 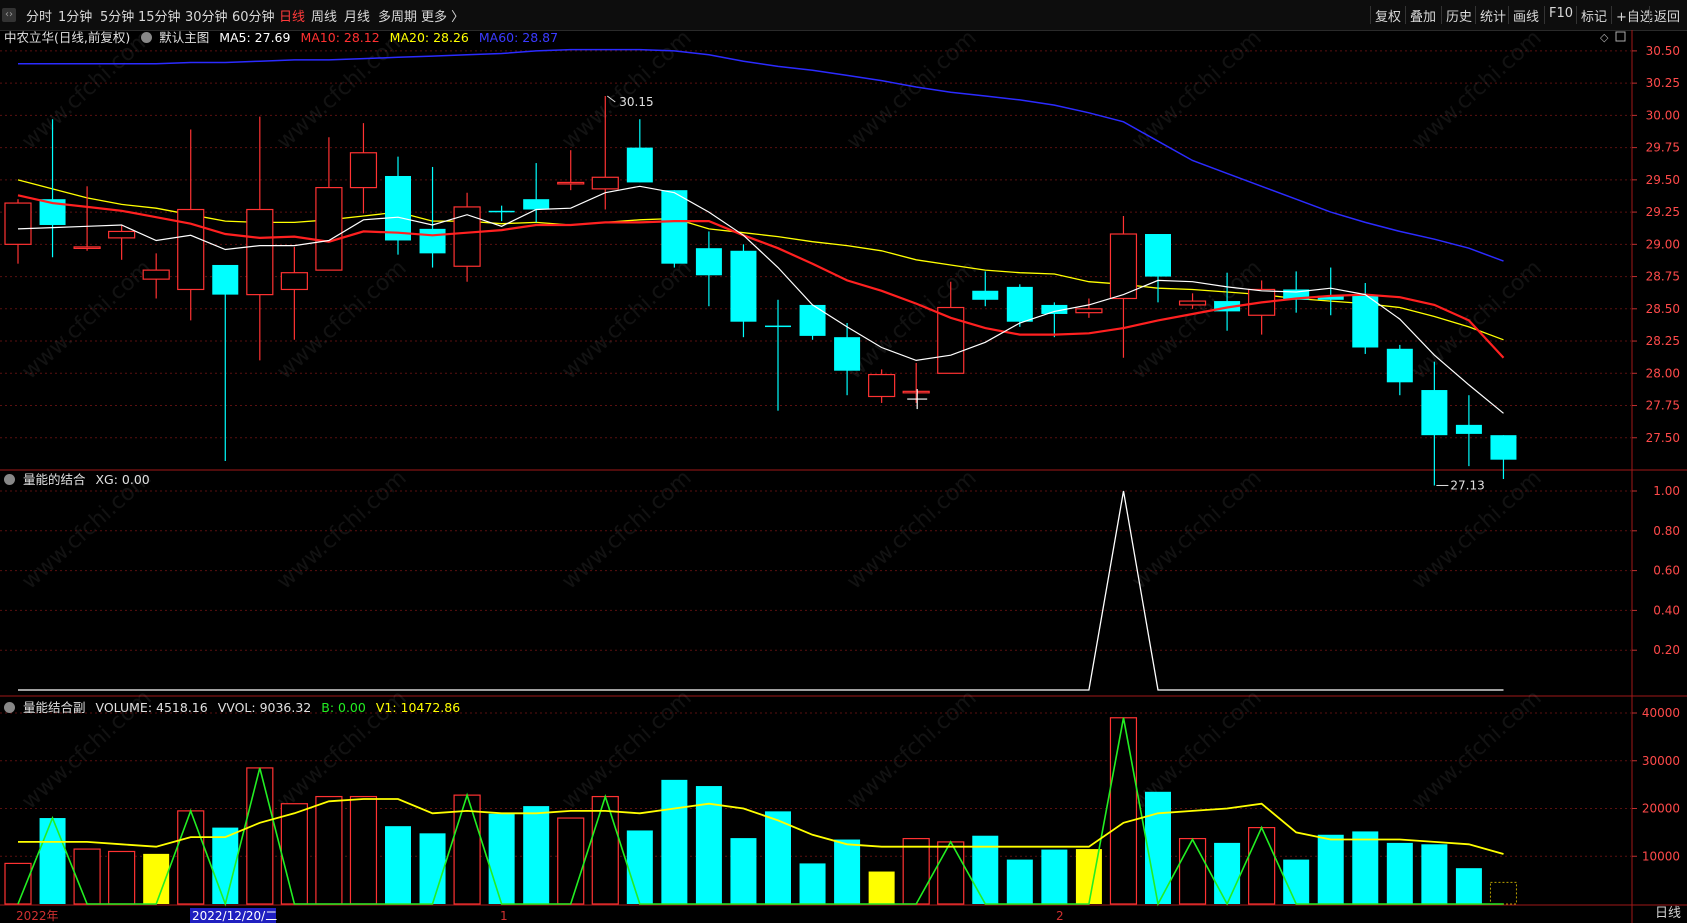 I want to click on date-label: 2022/12/20/二, so click(x=234, y=916).